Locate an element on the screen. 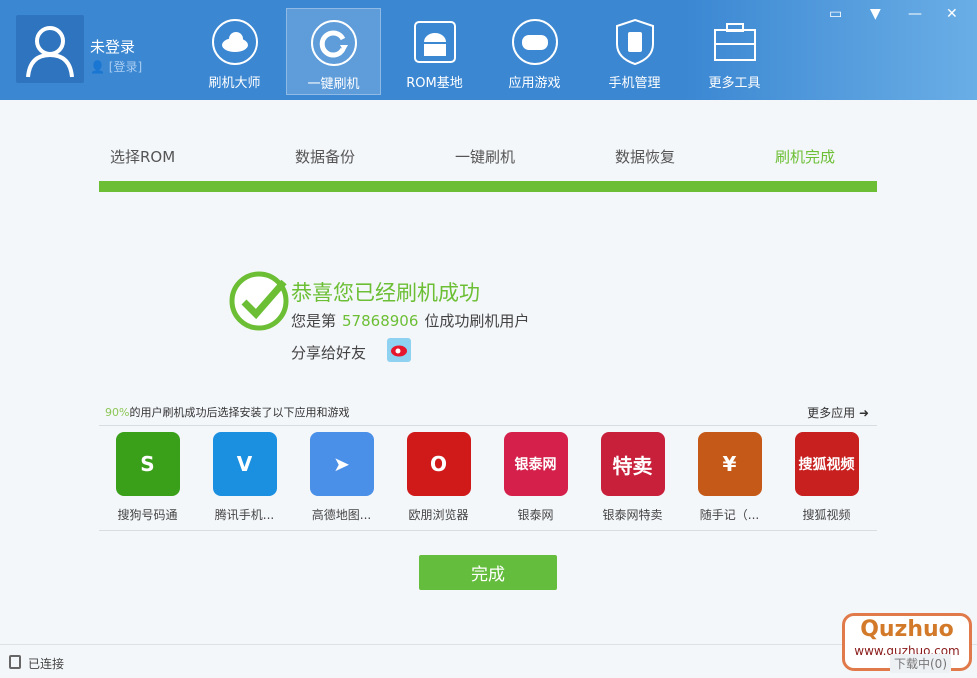  nav-phone-manage: 手机管理 is located at coordinates (634, 51).